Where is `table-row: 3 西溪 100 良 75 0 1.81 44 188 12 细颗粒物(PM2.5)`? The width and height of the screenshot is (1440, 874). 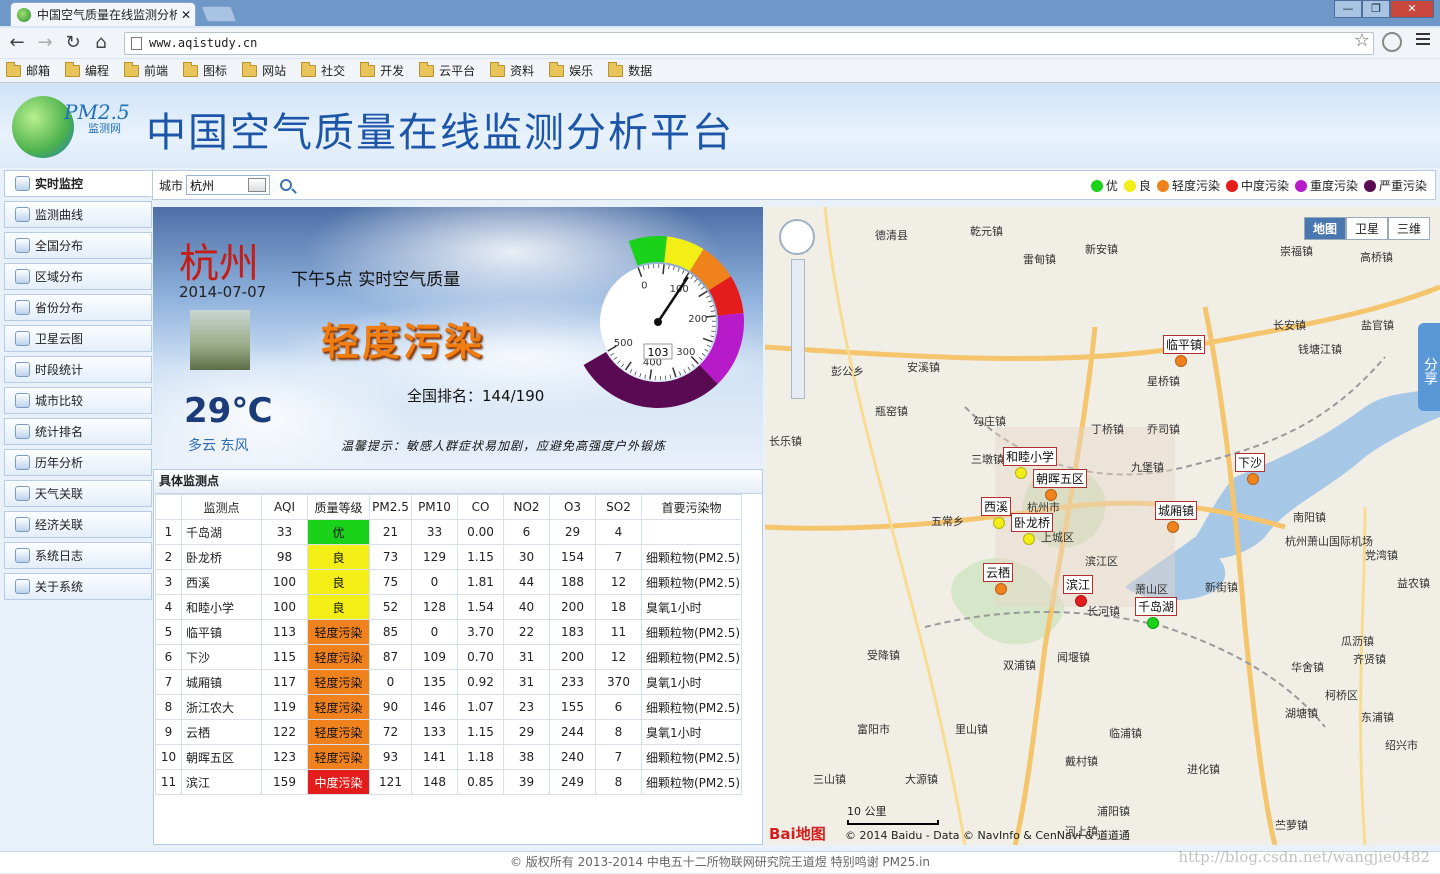 table-row: 3 西溪 100 良 75 0 1.81 44 188 12 细颗粒物(PM2.5) is located at coordinates (448, 582).